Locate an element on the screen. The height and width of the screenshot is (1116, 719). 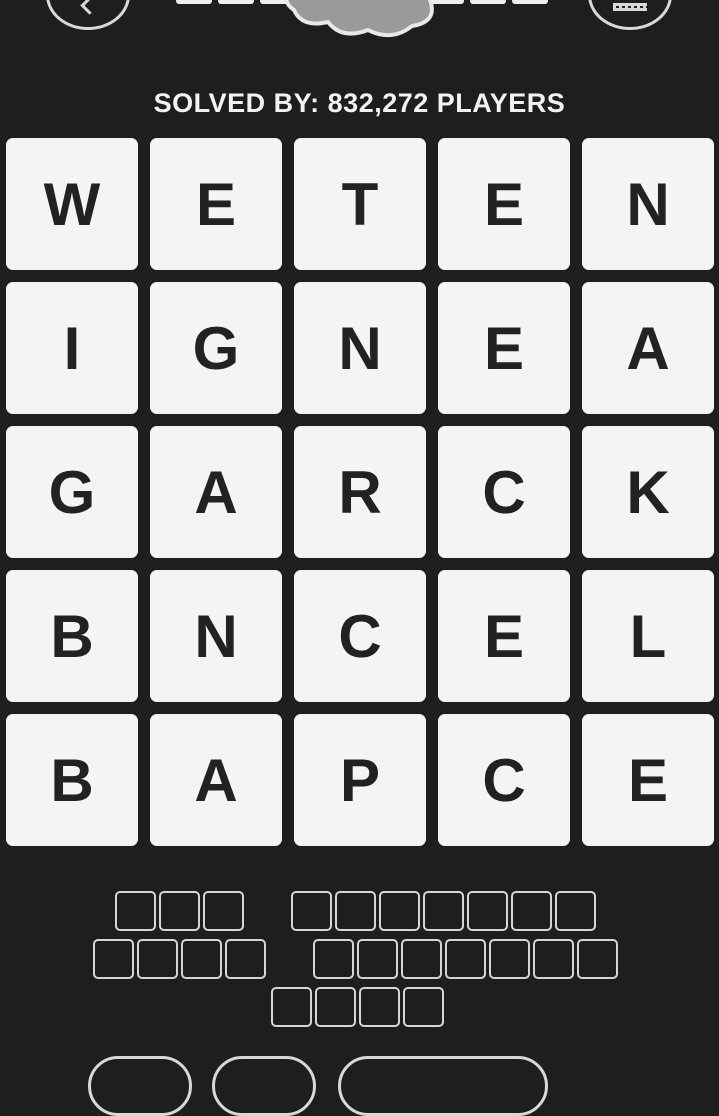
chevron-left-icon is located at coordinates (89, 7).